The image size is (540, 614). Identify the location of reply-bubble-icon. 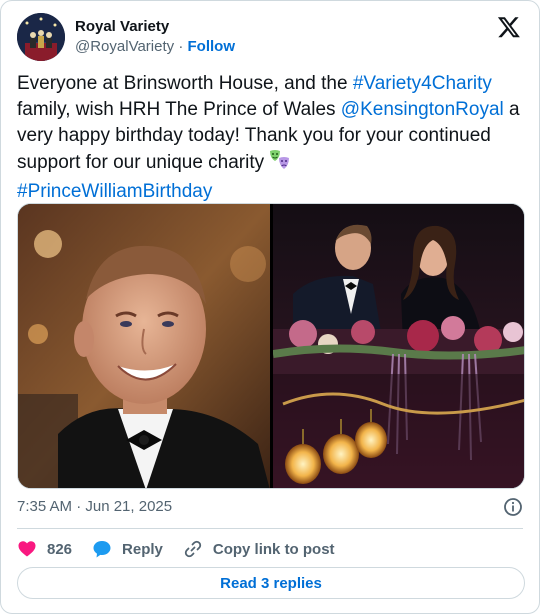
(102, 549).